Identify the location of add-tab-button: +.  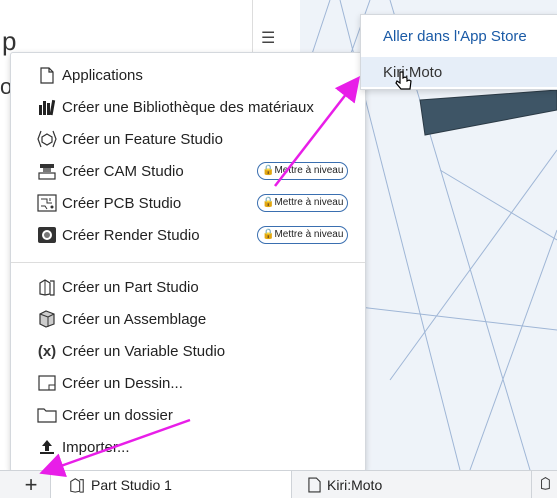
(31, 484).